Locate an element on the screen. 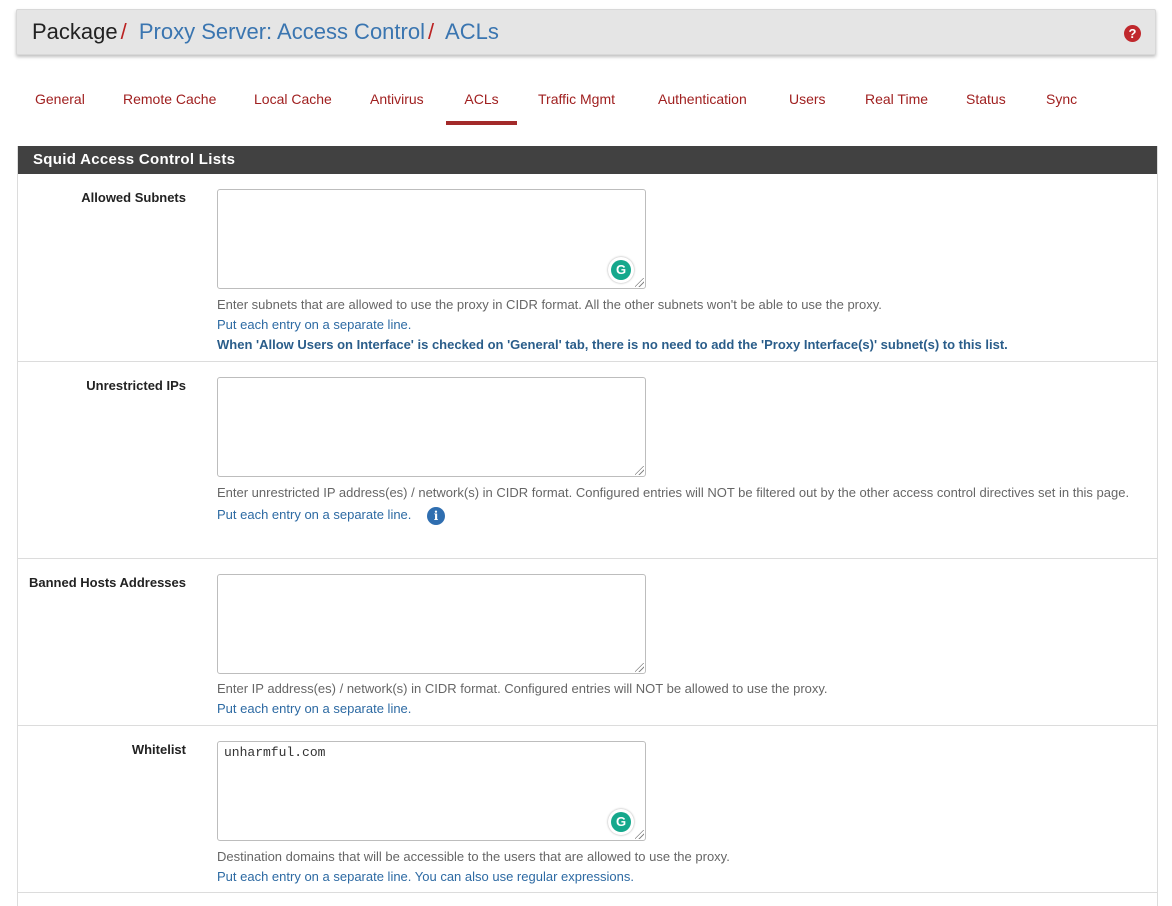 The height and width of the screenshot is (906, 1172). tab-authentication: Authentication is located at coordinates (702, 102).